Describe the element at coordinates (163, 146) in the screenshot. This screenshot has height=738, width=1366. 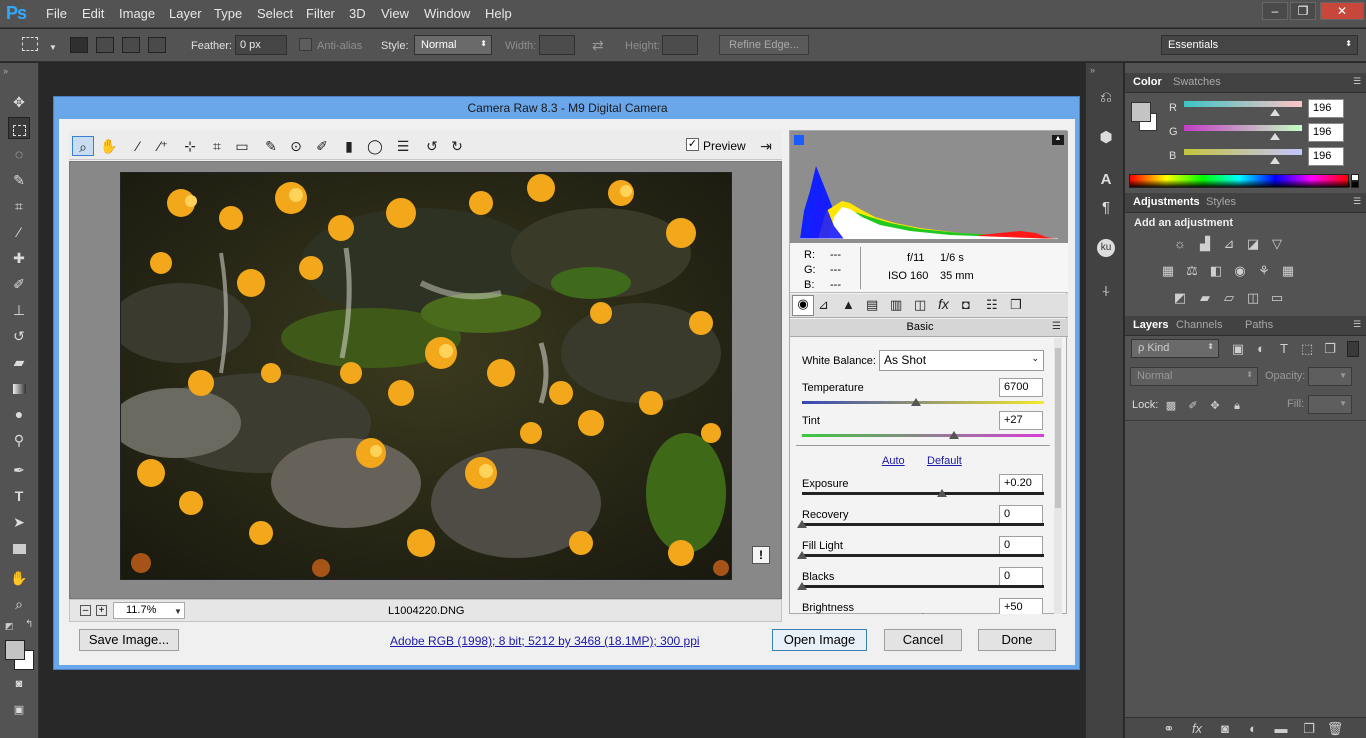
I see `color-sampler-tool-icon: ⁄⁺` at that location.